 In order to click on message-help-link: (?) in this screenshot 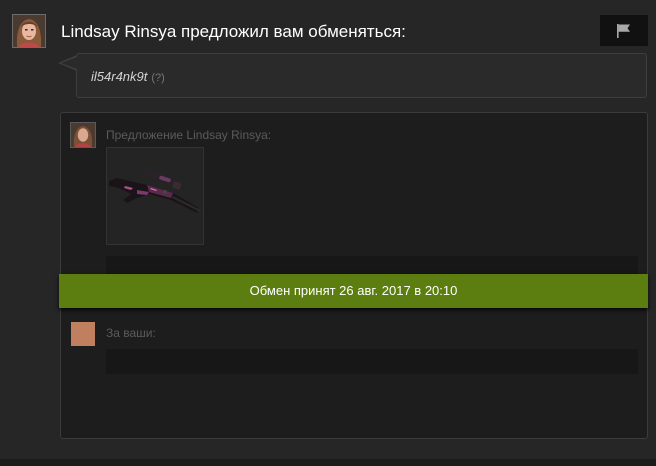, I will do `click(157, 78)`.